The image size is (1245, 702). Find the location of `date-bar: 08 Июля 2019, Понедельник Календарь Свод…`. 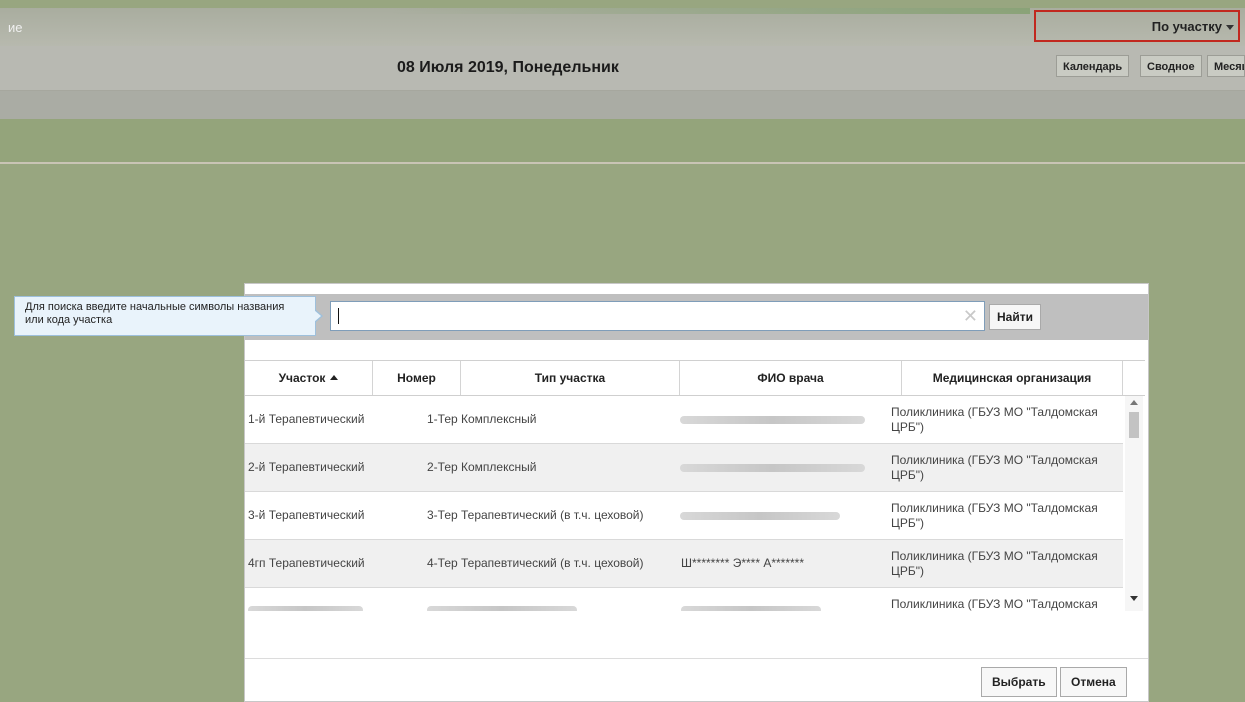

date-bar: 08 Июля 2019, Понедельник Календарь Свод… is located at coordinates (622, 68).